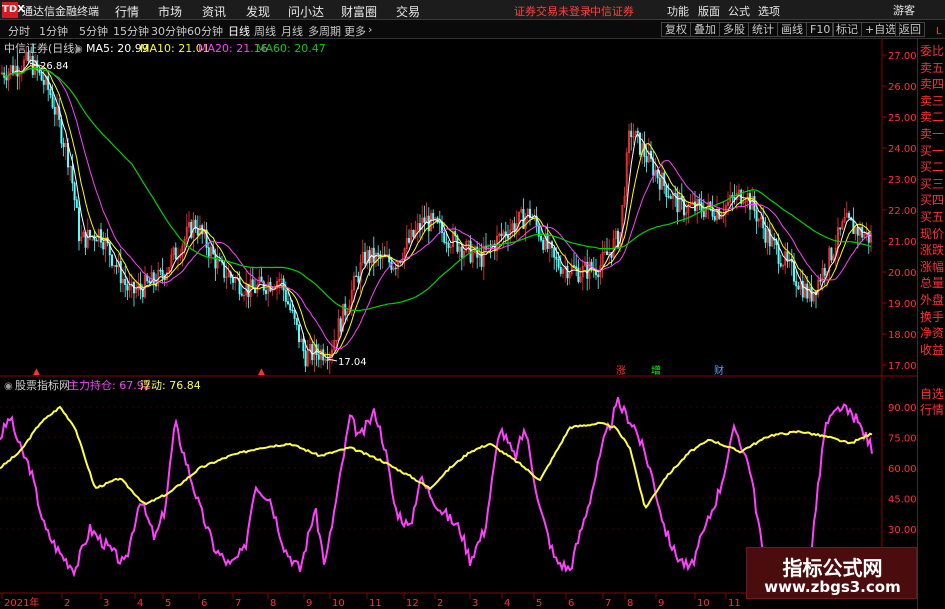  Describe the element at coordinates (902, 500) in the screenshot. I see `indicator-tick: 45.00` at that location.